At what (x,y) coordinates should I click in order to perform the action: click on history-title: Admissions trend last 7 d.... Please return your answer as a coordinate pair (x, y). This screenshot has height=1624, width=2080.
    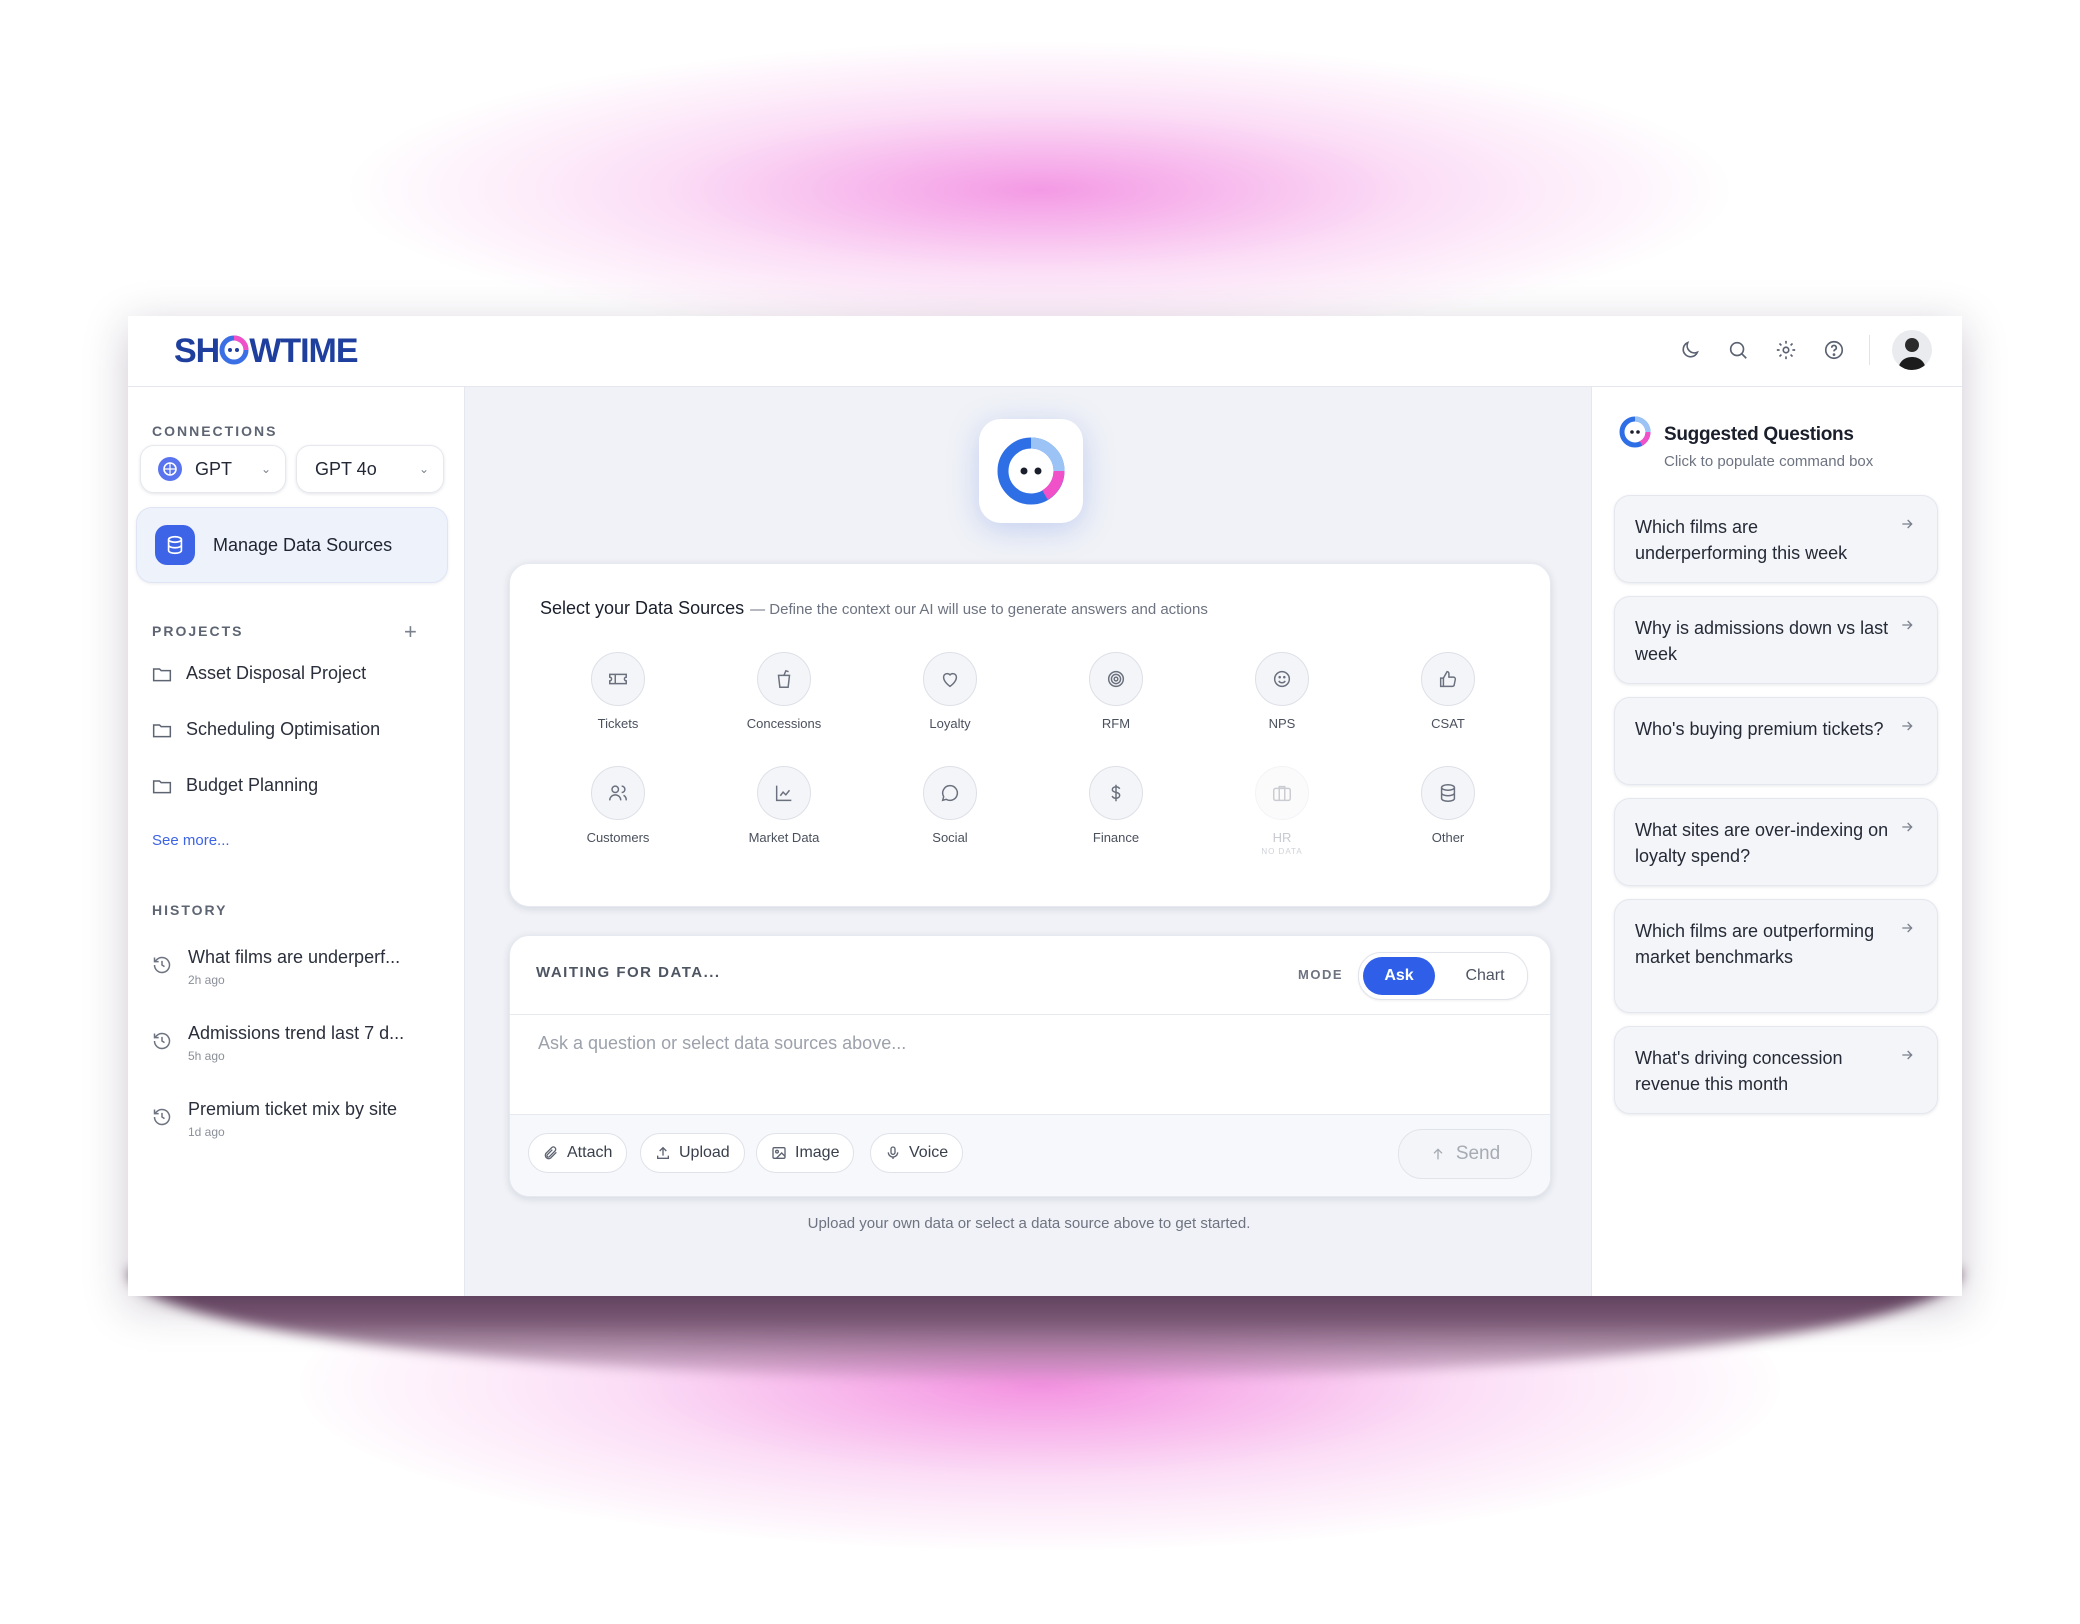
    Looking at the image, I should click on (296, 1033).